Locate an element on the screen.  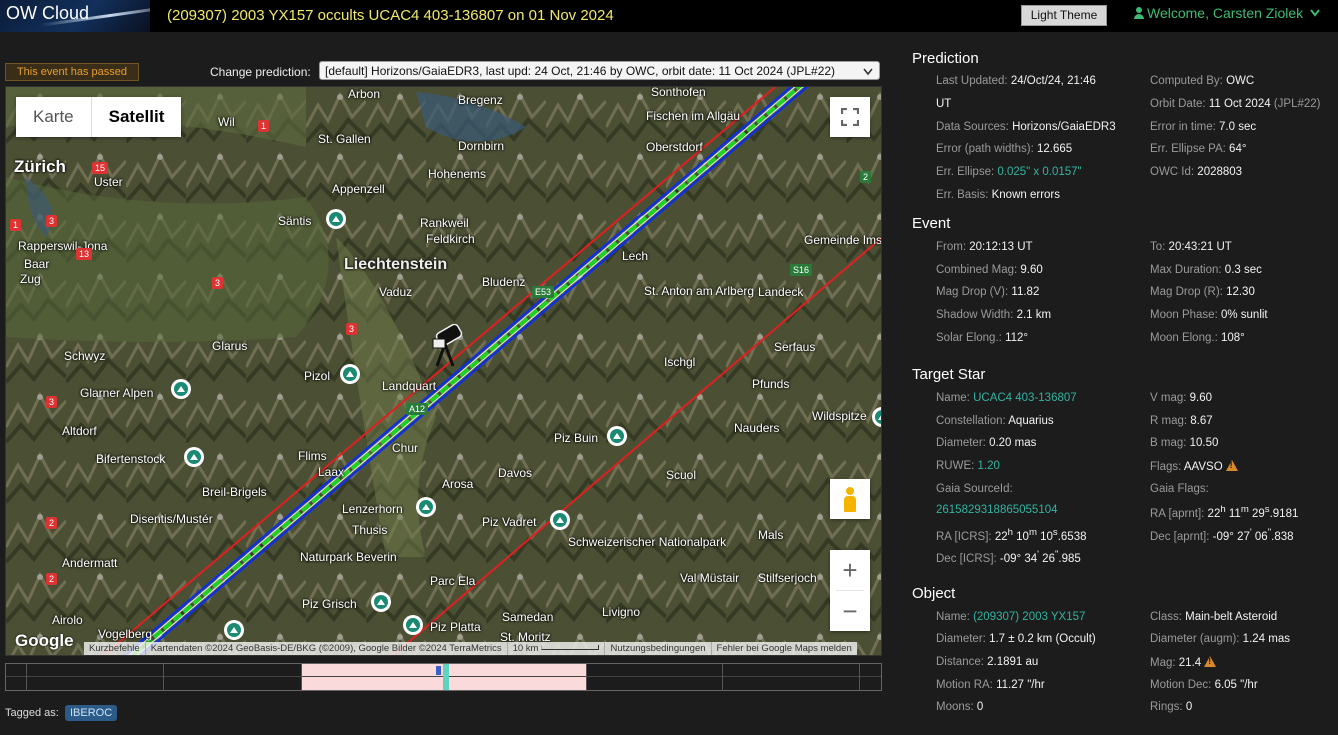
map-place-label: Lenzerhorn is located at coordinates (372, 509).